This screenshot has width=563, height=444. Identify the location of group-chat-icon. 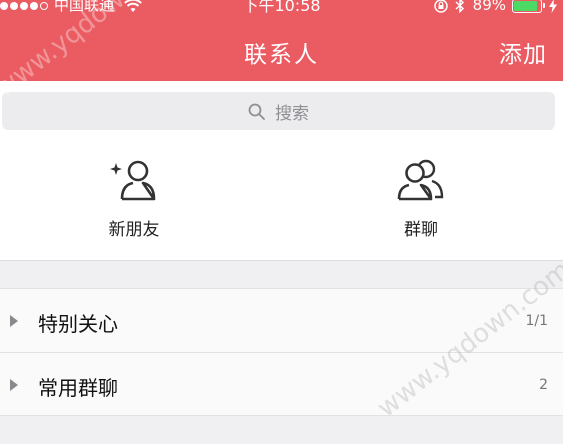
(420, 180).